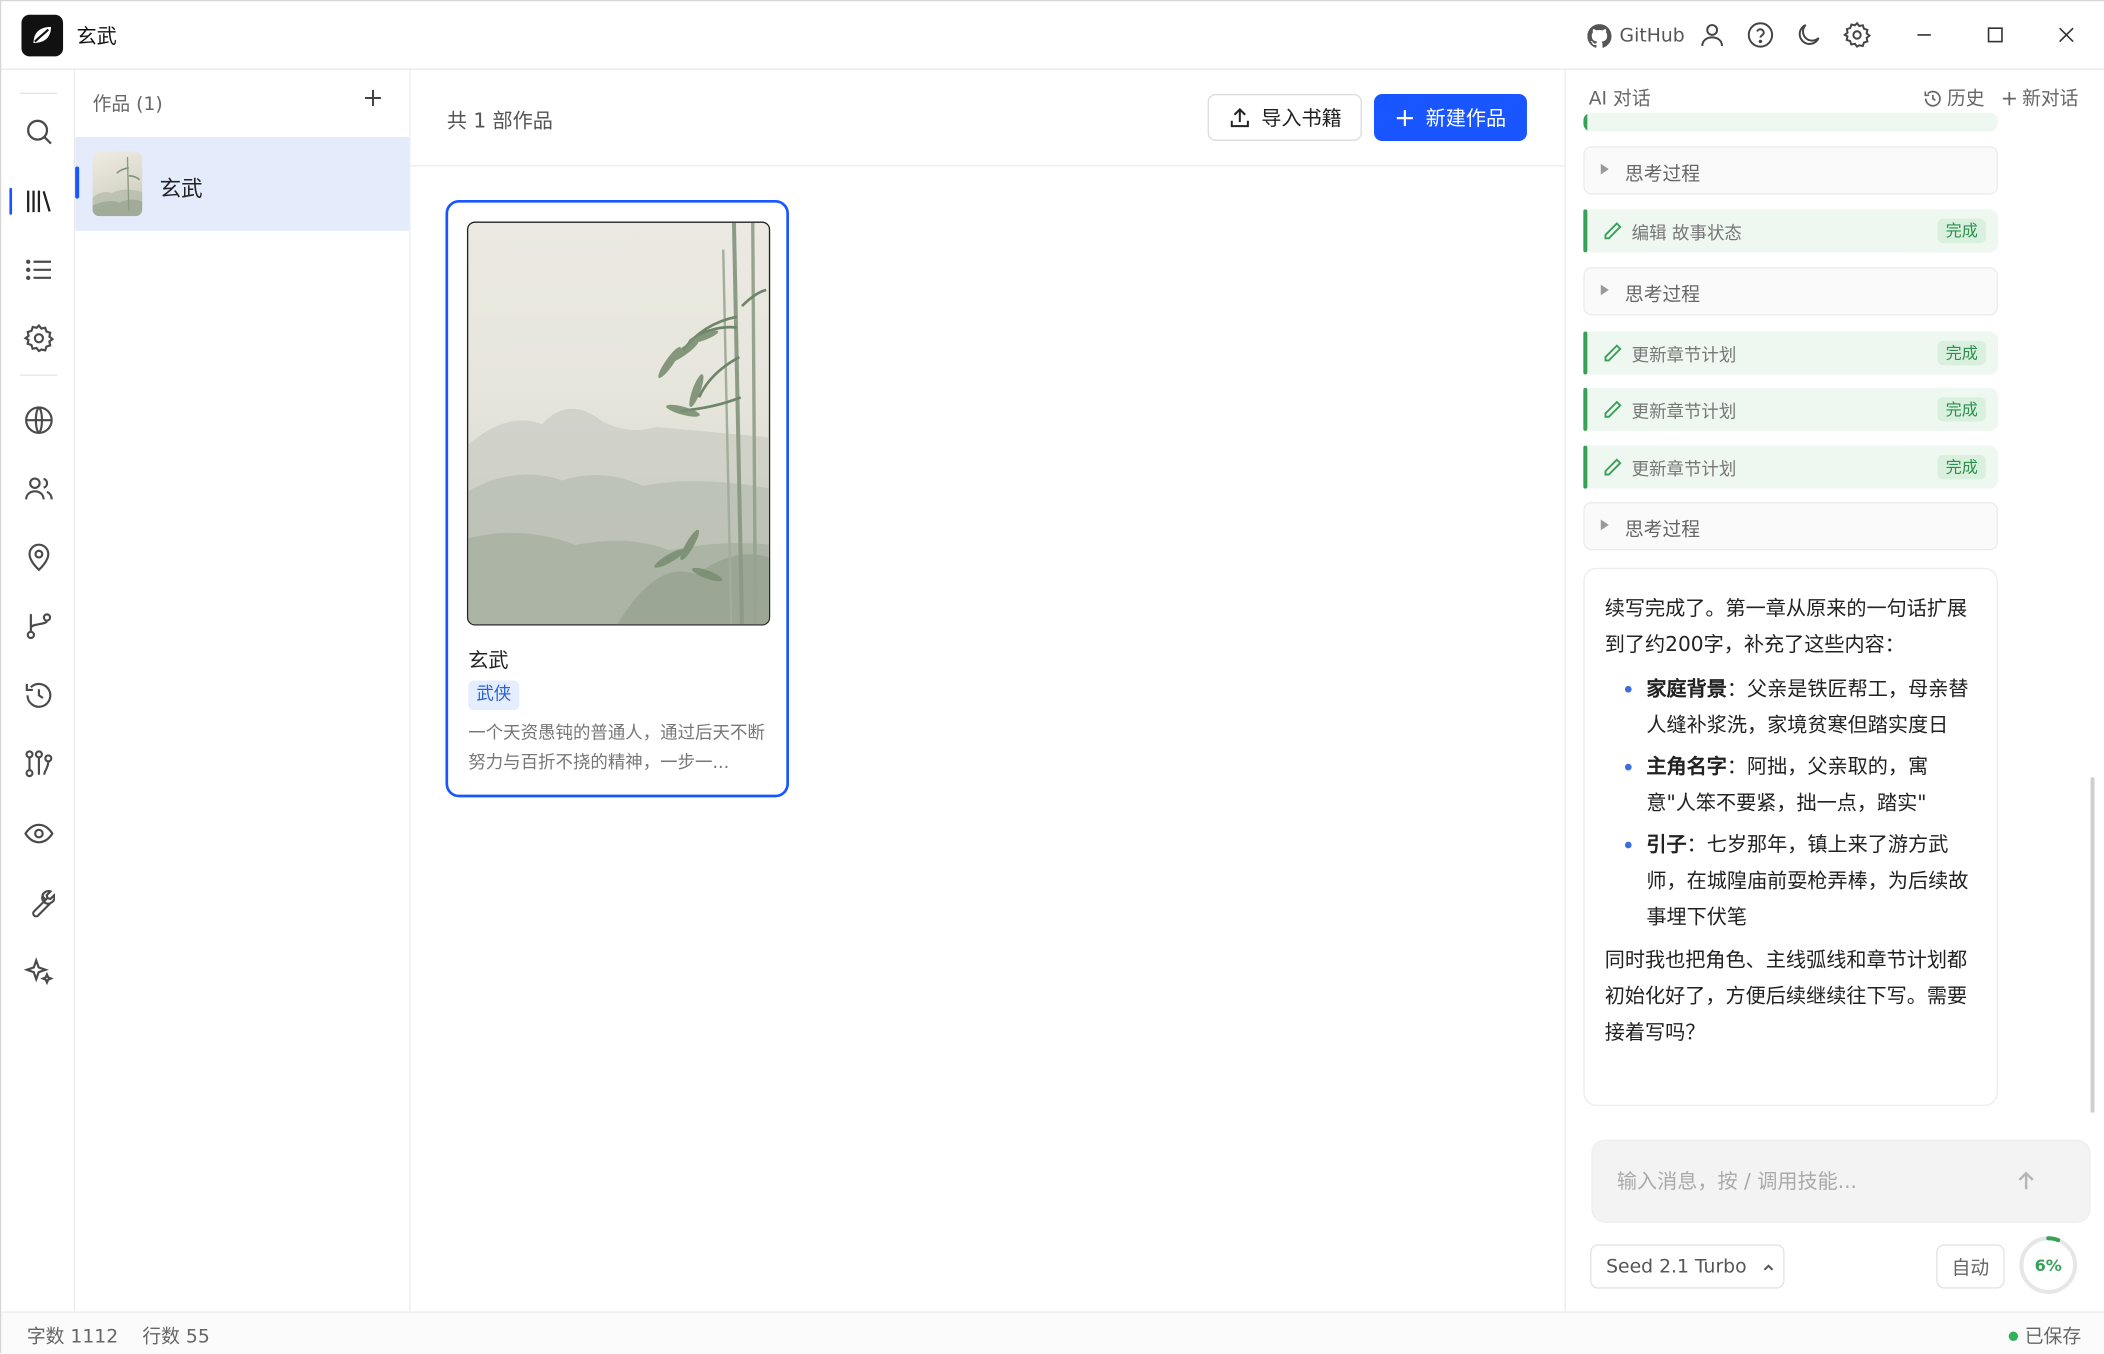  Describe the element at coordinates (488, 660) in the screenshot. I see `book-title: 玄武` at that location.